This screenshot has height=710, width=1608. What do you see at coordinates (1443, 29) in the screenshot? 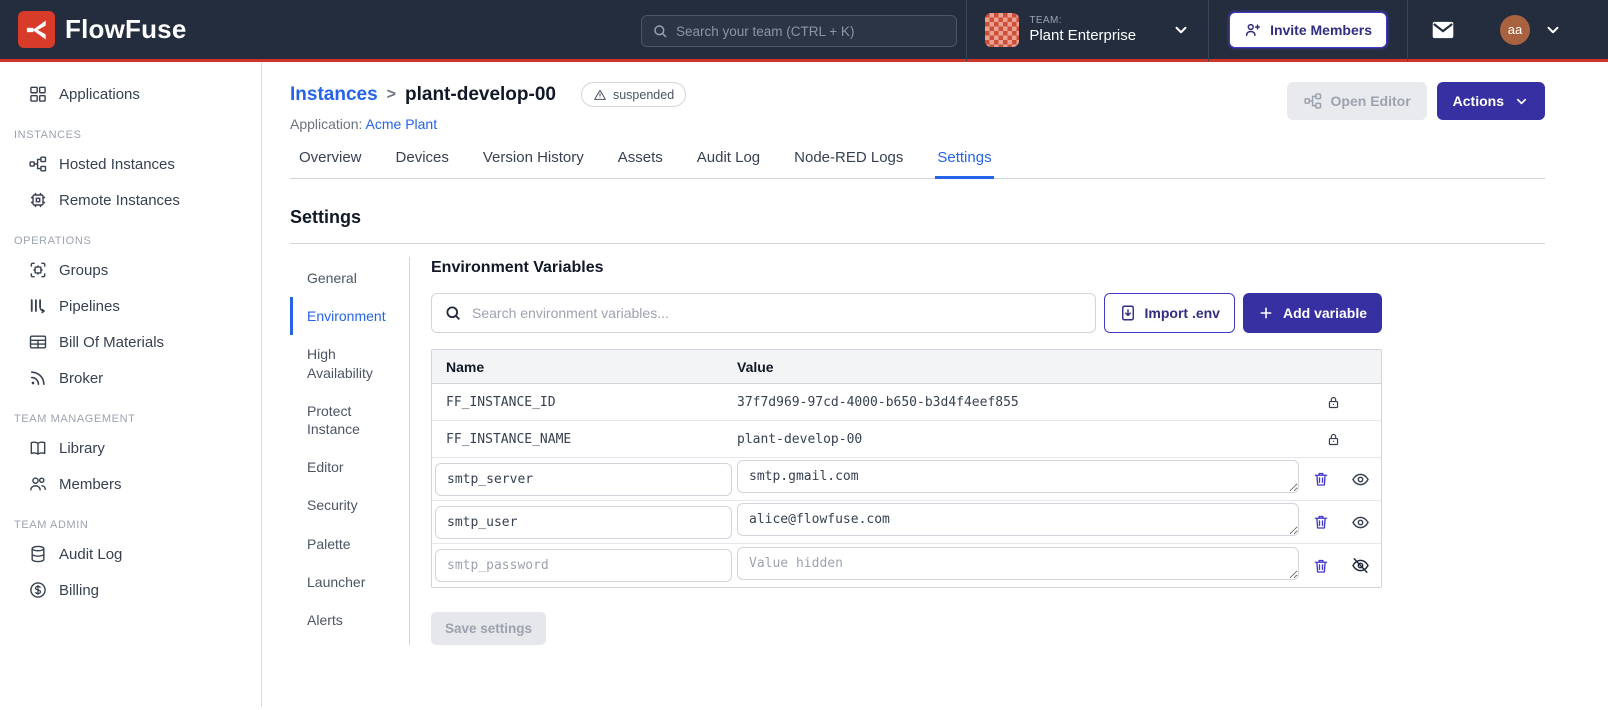
I see `notifications-button` at bounding box center [1443, 29].